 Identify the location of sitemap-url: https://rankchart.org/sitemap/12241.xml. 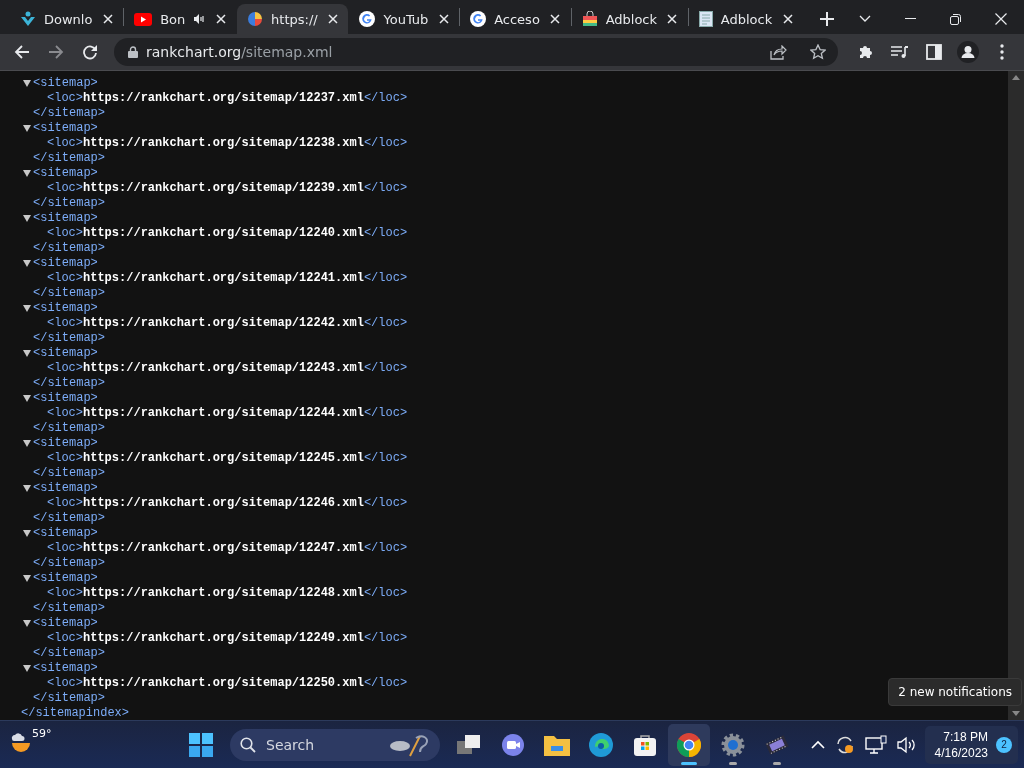
(223, 278).